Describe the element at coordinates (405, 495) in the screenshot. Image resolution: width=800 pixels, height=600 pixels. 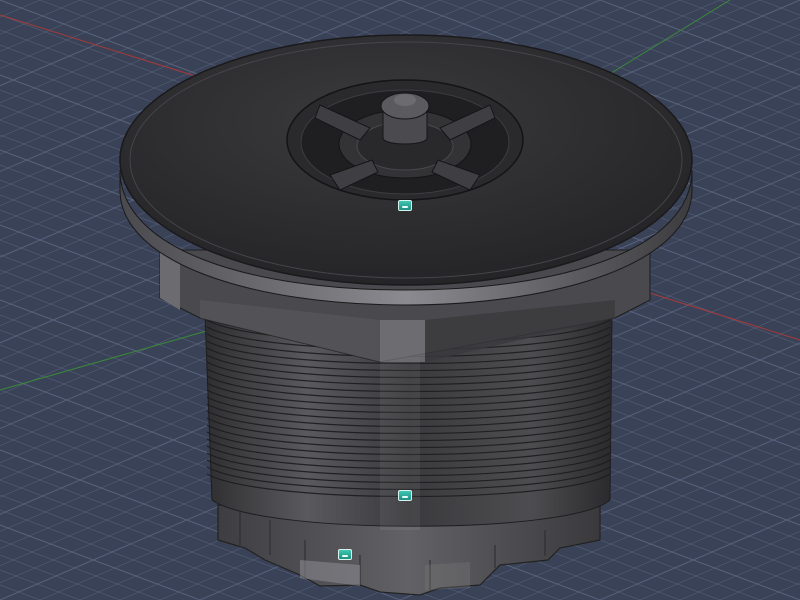
I see `thread-marker` at that location.